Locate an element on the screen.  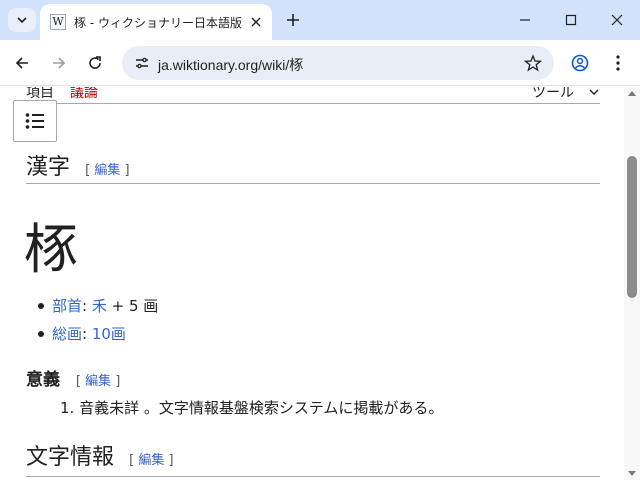
back-icon is located at coordinates (21, 63).